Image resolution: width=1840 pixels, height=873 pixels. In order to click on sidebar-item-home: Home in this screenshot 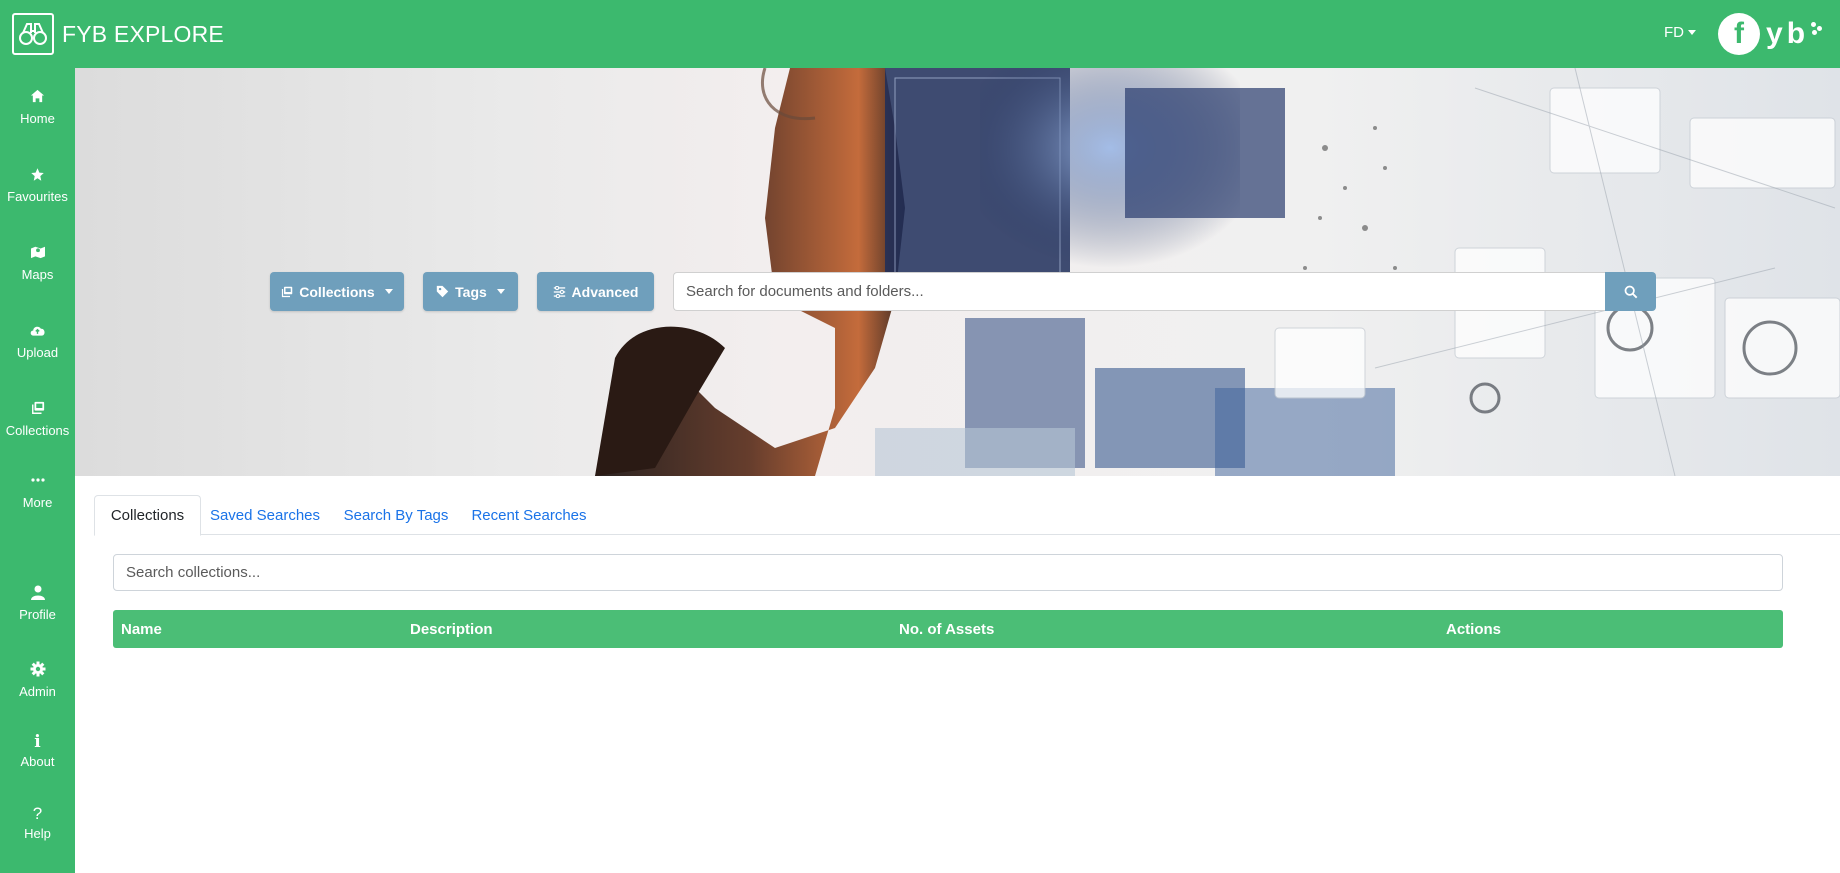, I will do `click(37, 117)`.